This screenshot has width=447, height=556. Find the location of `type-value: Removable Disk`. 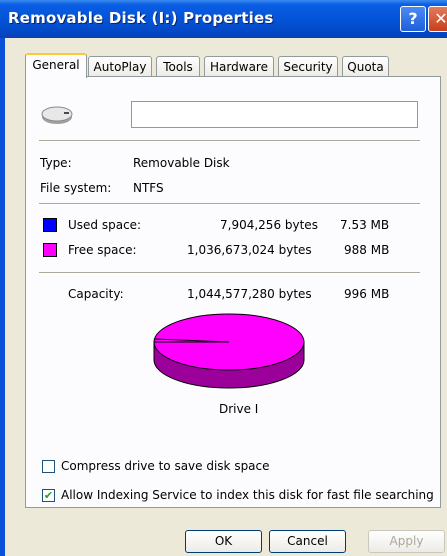

type-value: Removable Disk is located at coordinates (181, 163).